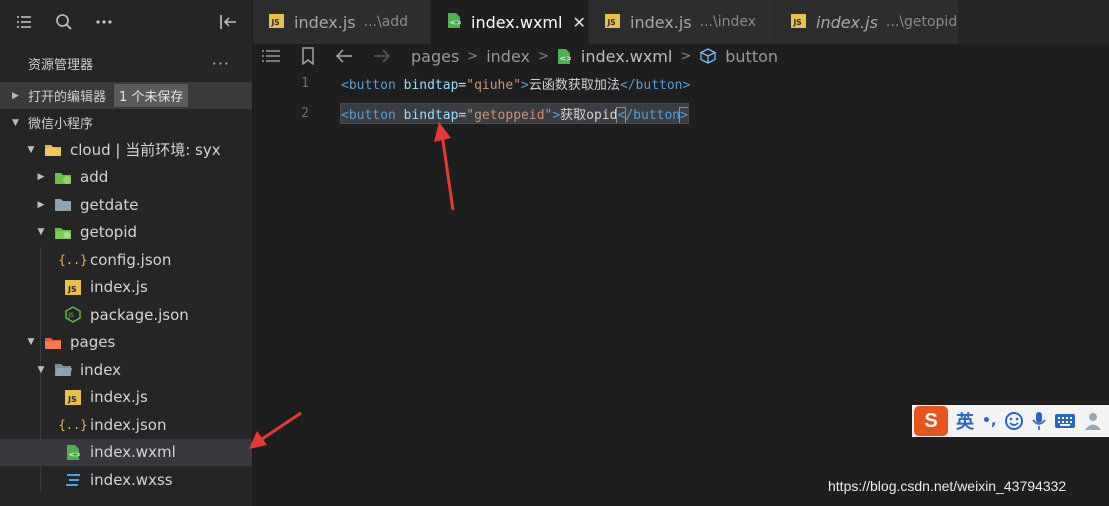 The width and height of the screenshot is (1109, 506). What do you see at coordinates (510, 22) in the screenshot?
I see `tab-index-wxml: <> index.wxml ✕` at bounding box center [510, 22].